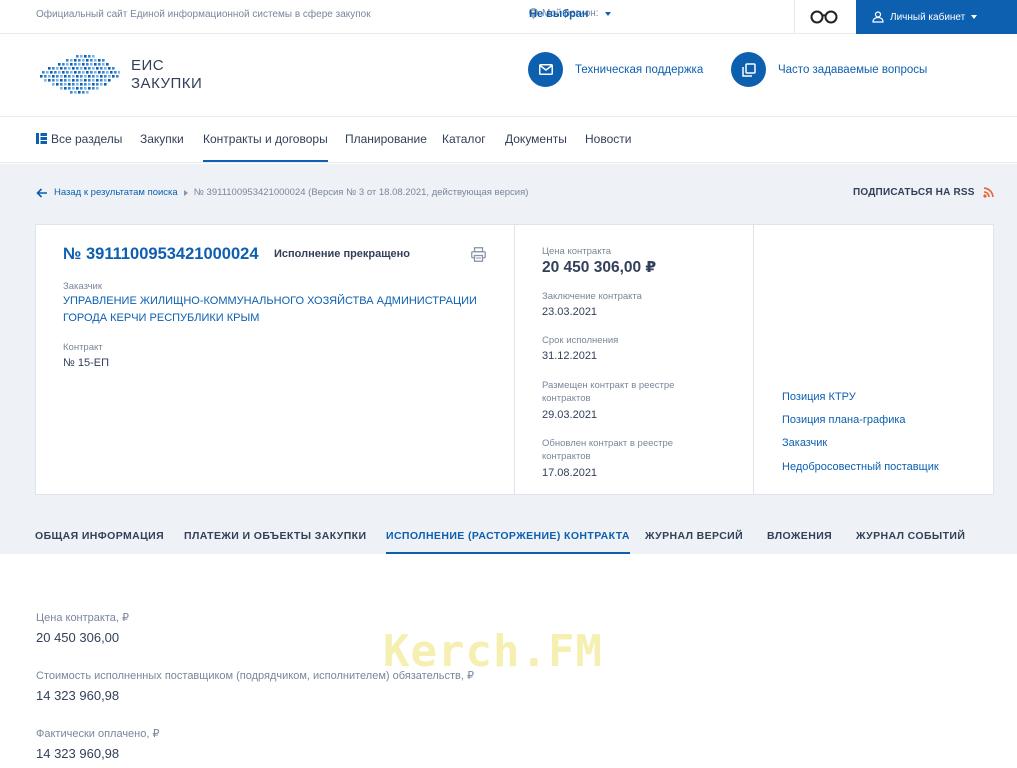 Image resolution: width=1017 pixels, height=768 pixels. I want to click on contract-label: Контракт, so click(83, 347).